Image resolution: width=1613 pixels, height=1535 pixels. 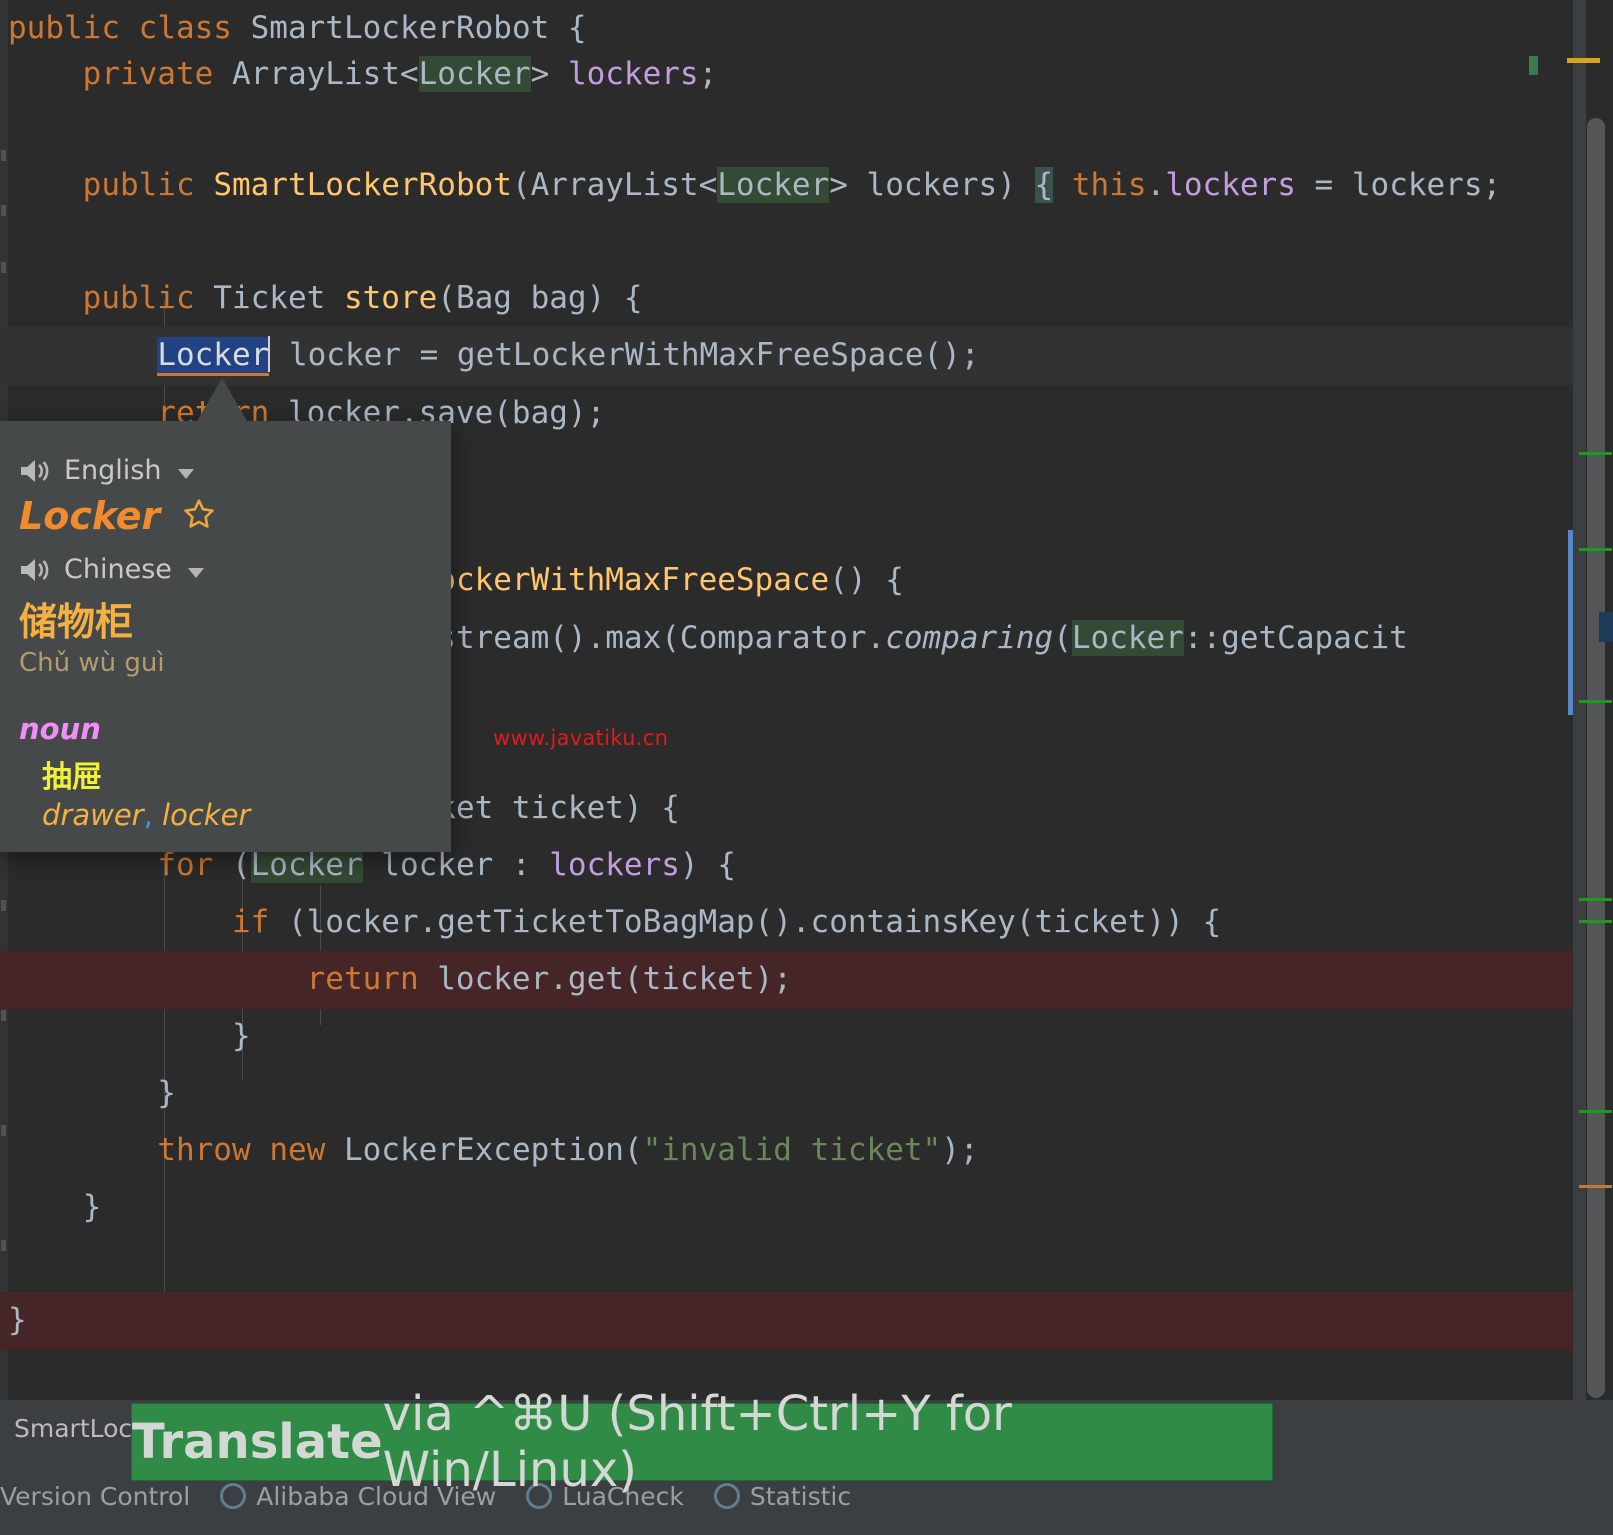 What do you see at coordinates (92, 663) in the screenshot?
I see `pinyin-transliteration: Chǔ wù guì` at bounding box center [92, 663].